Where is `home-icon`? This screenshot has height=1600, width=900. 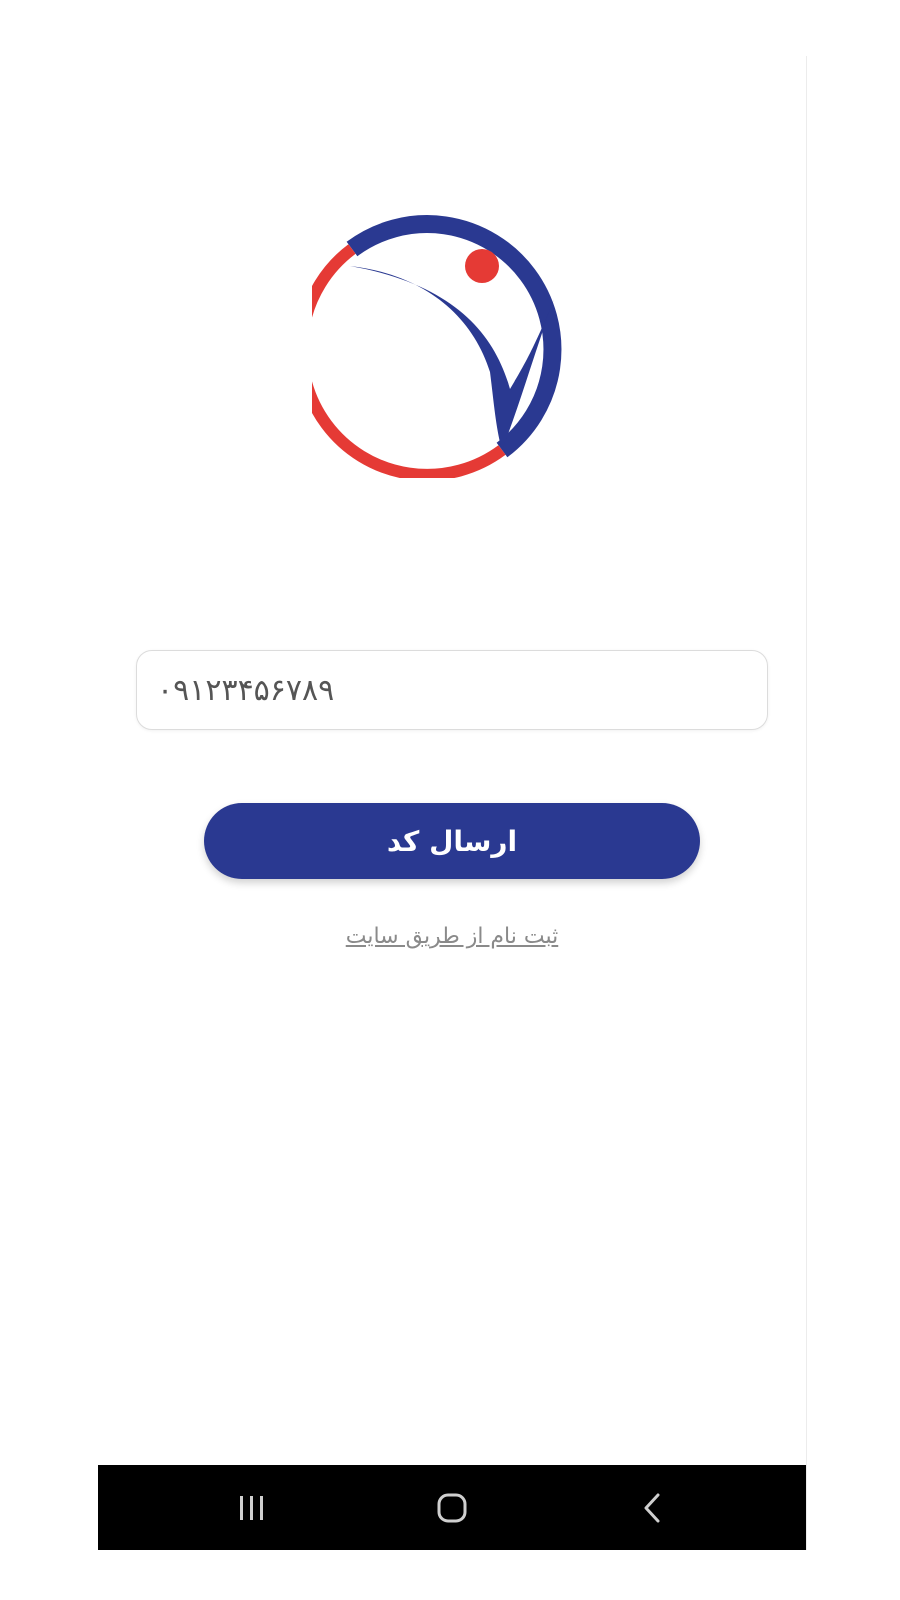 home-icon is located at coordinates (452, 1508).